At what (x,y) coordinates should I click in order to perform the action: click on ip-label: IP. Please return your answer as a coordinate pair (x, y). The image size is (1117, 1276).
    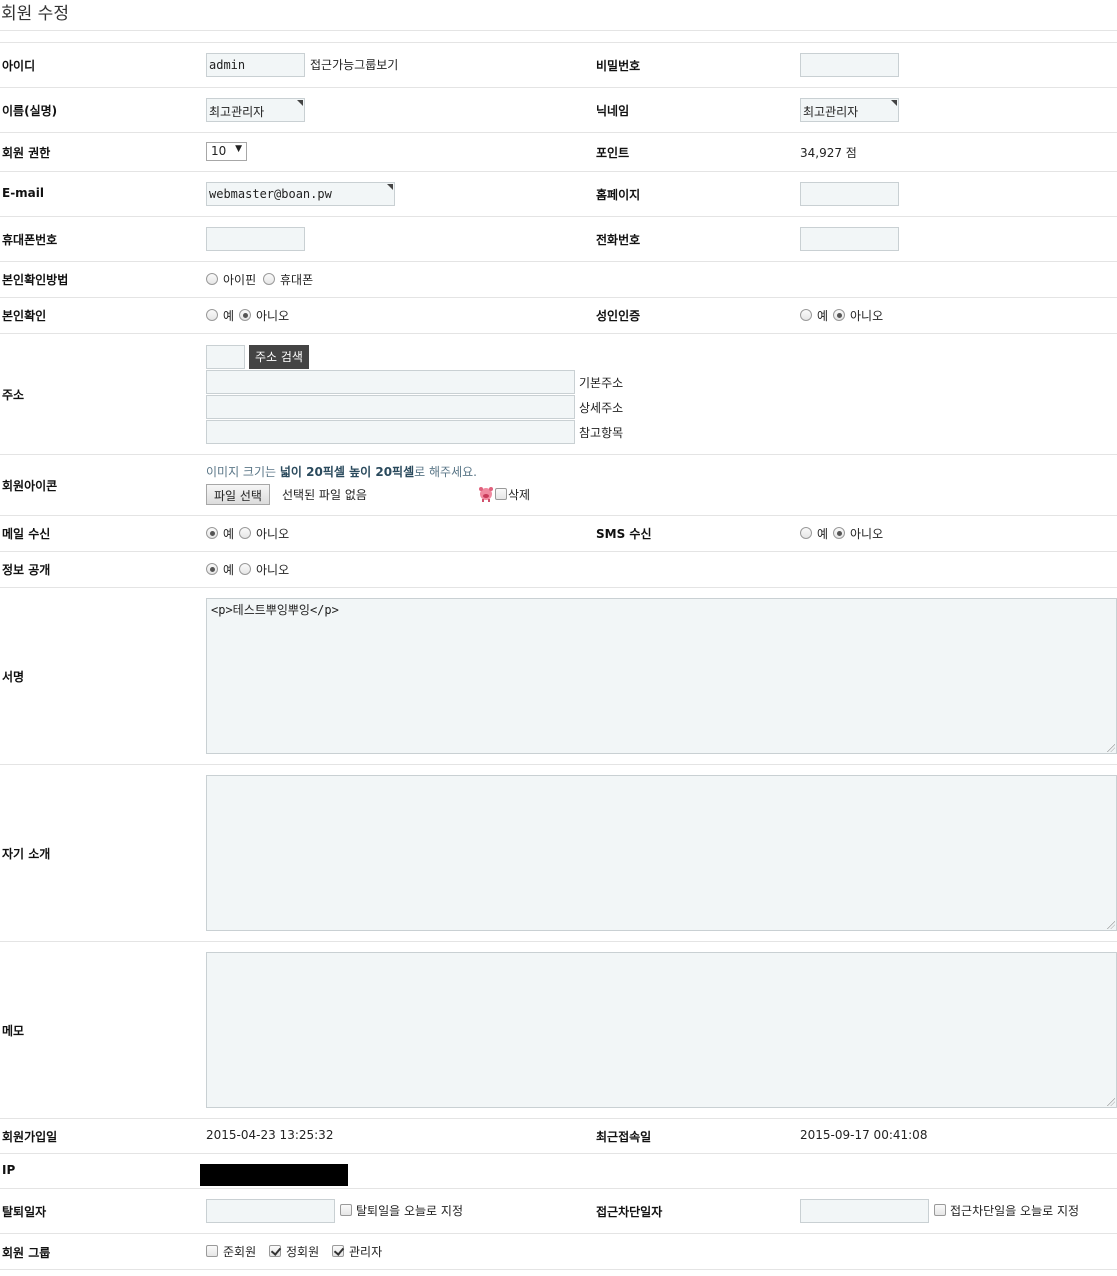
    Looking at the image, I should click on (9, 1170).